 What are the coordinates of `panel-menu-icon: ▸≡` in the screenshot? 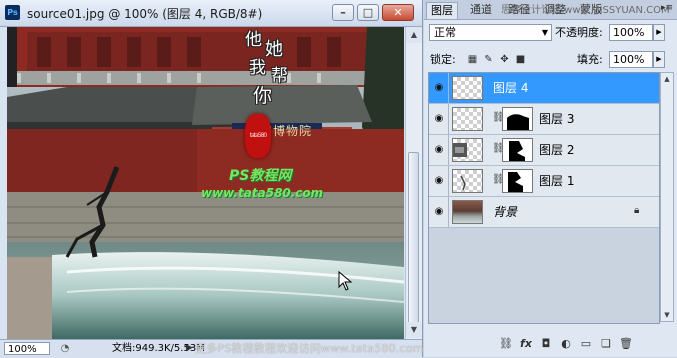 It's located at (667, 8).